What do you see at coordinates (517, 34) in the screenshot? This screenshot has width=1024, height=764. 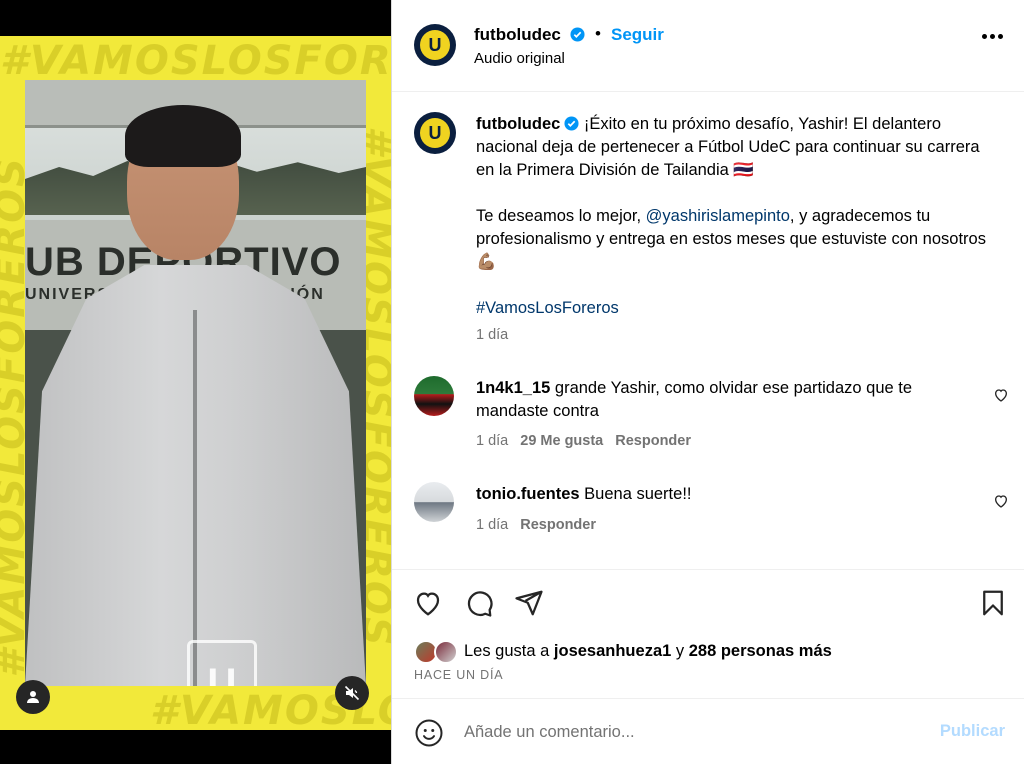 I see `author-username-link: futboludec` at bounding box center [517, 34].